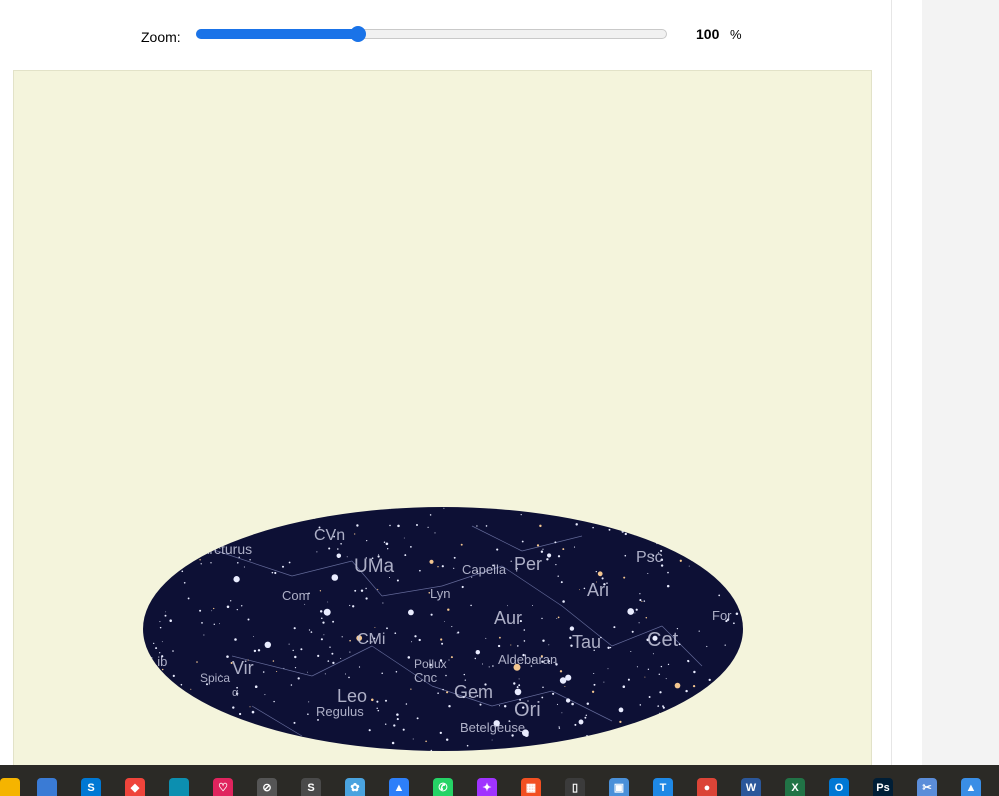 This screenshot has width=999, height=796. What do you see at coordinates (619, 787) in the screenshot?
I see `control-panel-icon: ▣` at bounding box center [619, 787].